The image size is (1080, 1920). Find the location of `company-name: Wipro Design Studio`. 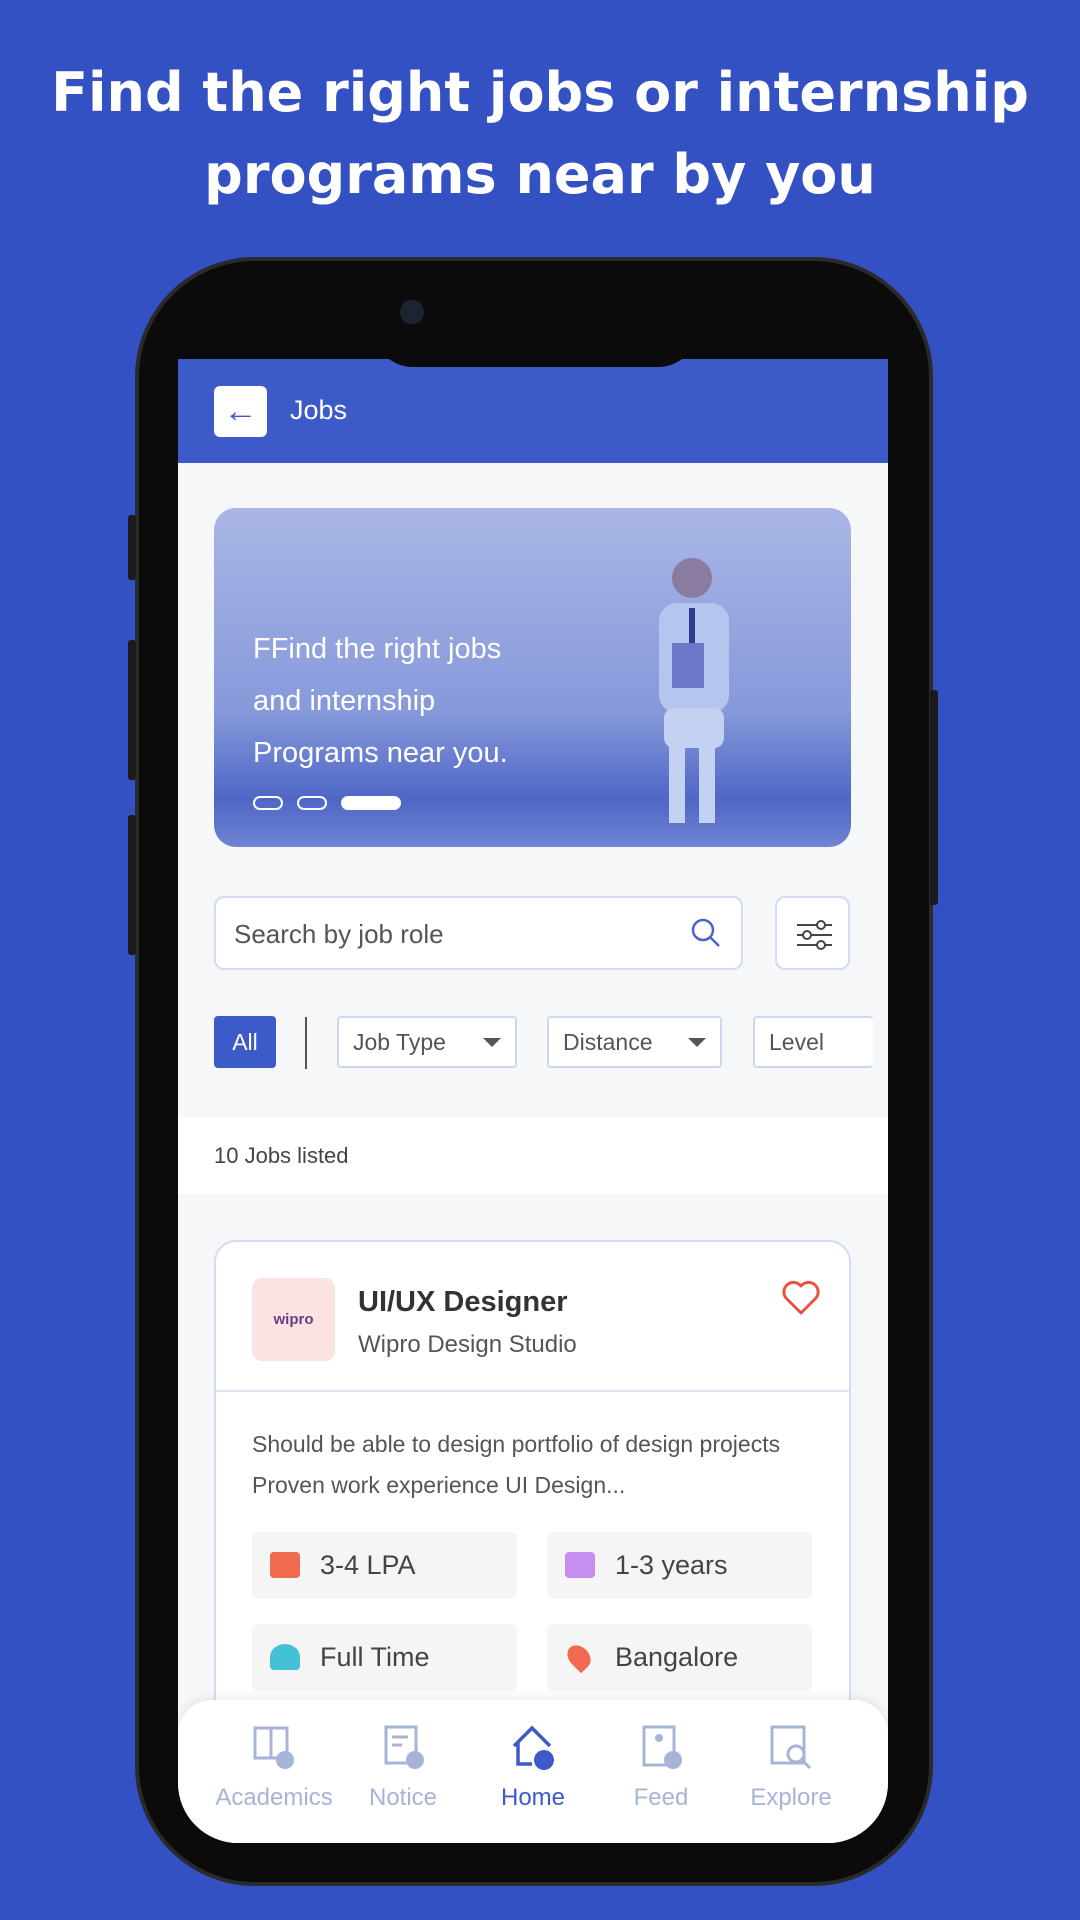

company-name: Wipro Design Studio is located at coordinates (467, 1344).